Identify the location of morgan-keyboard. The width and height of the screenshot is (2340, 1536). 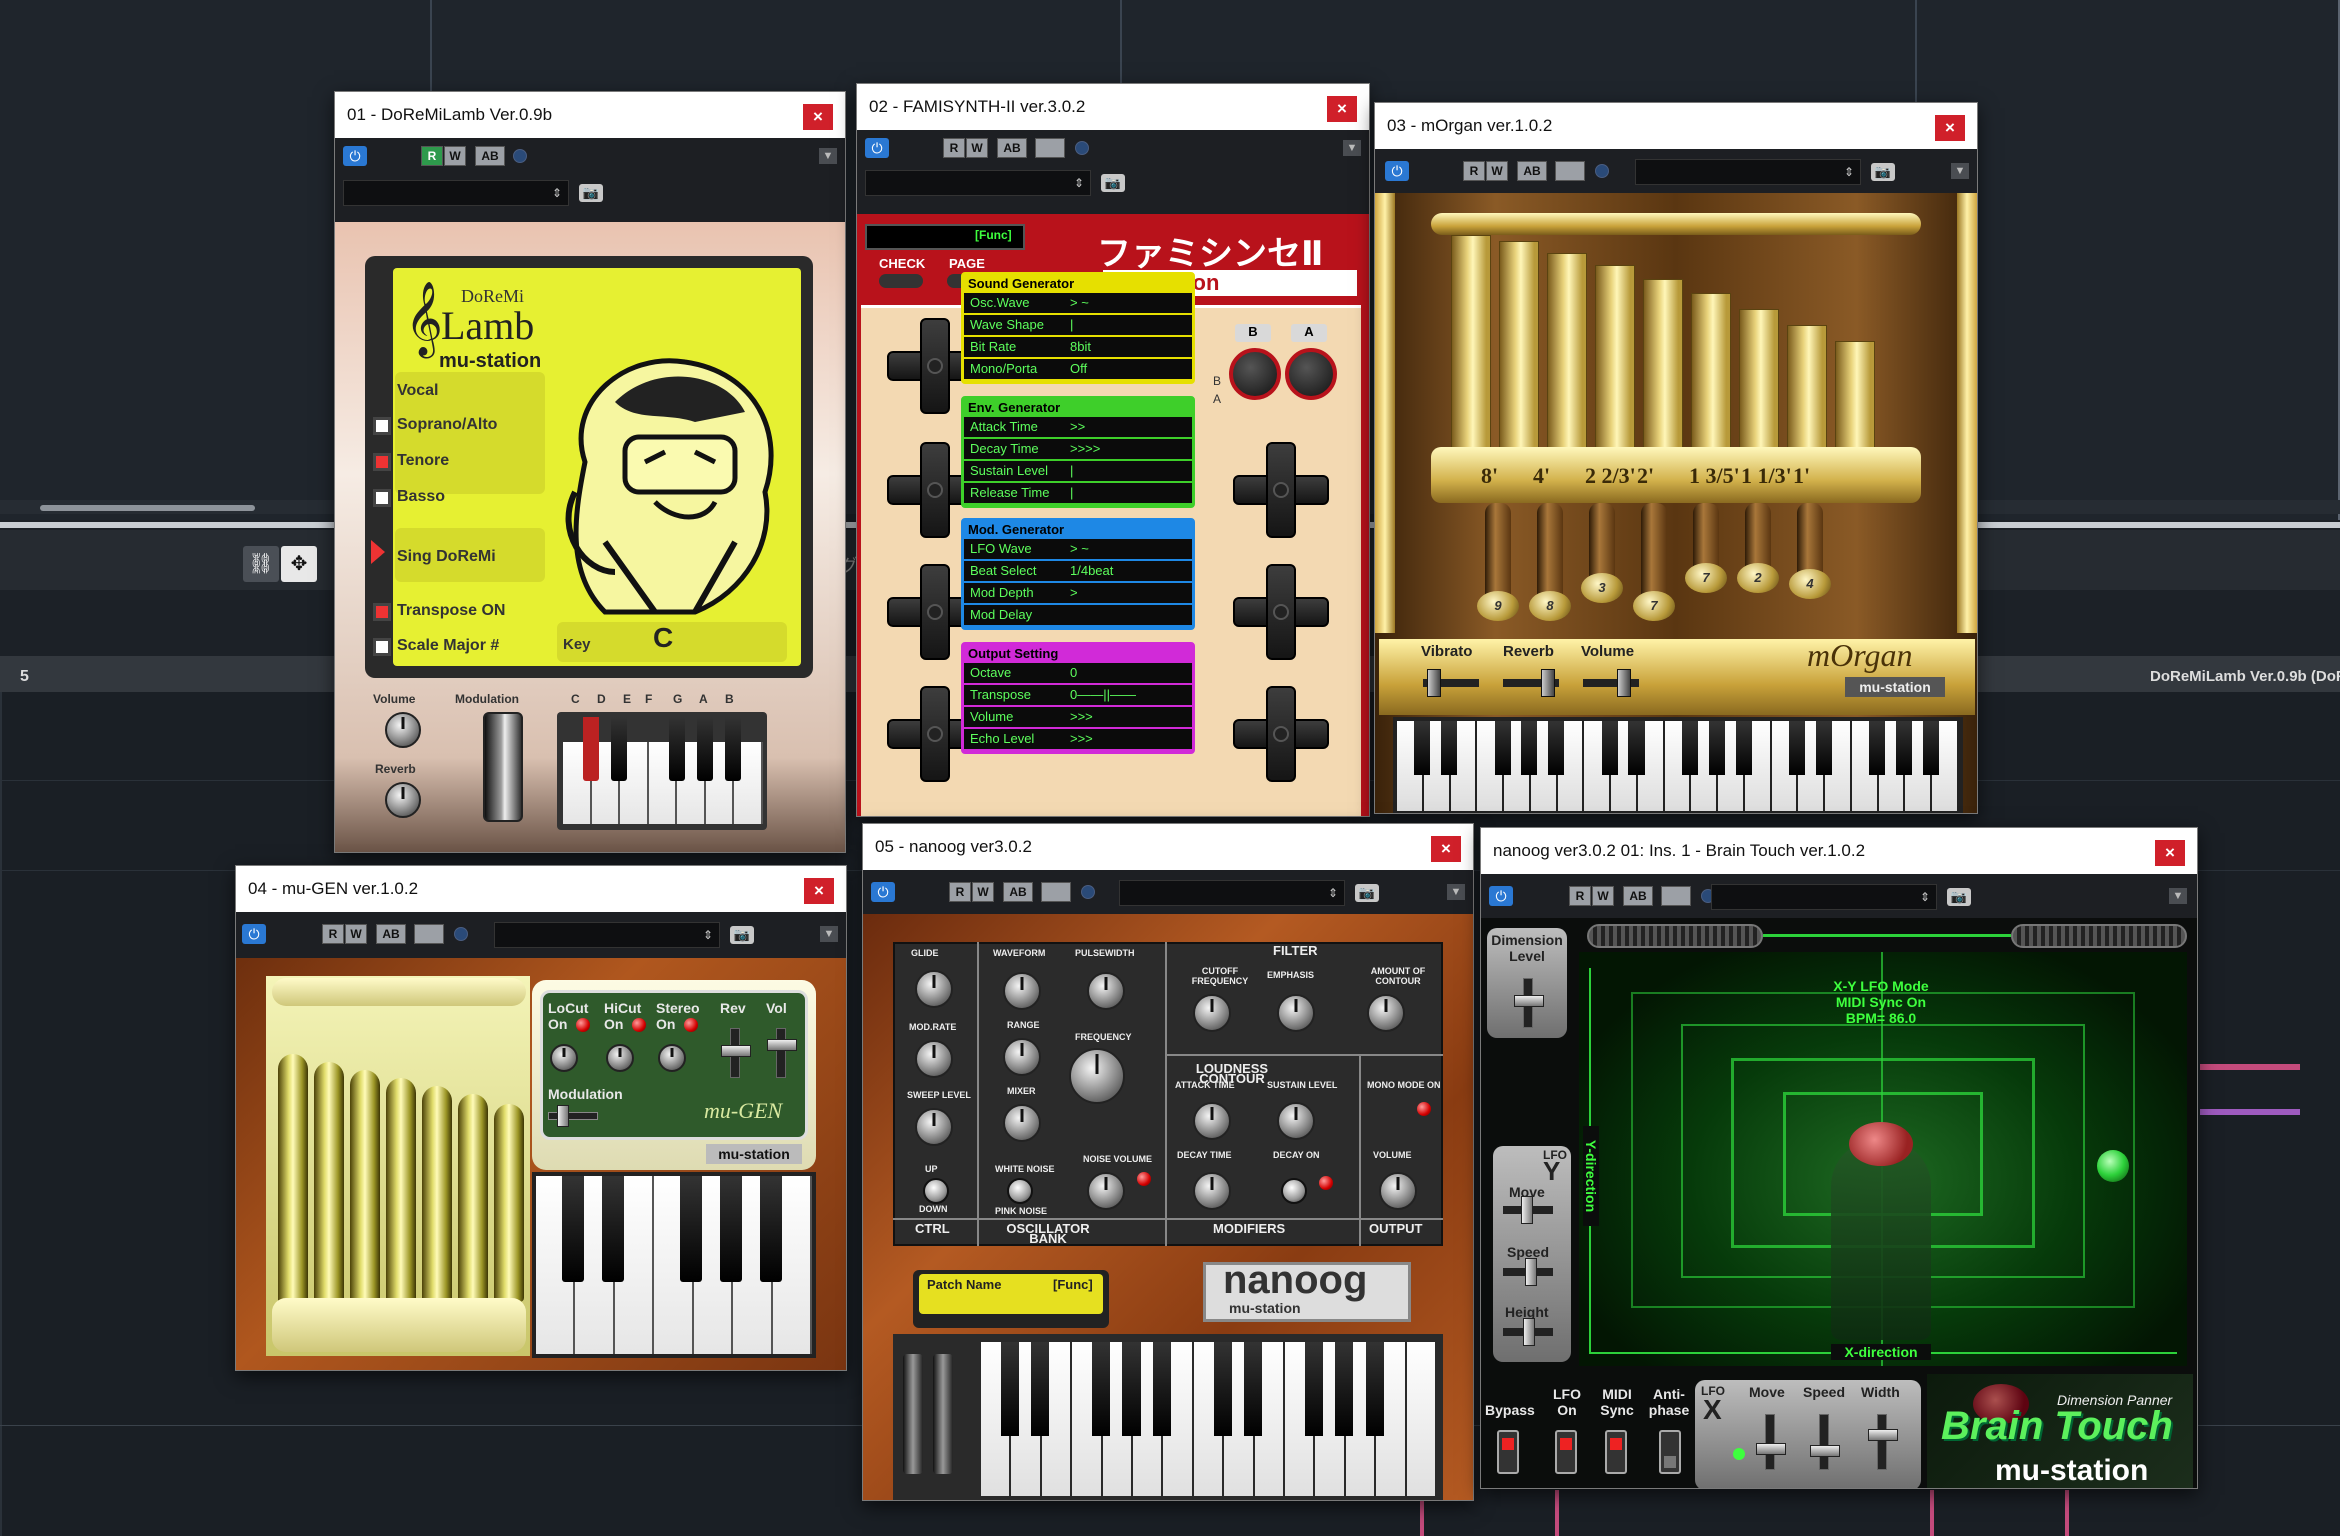
(1678, 766).